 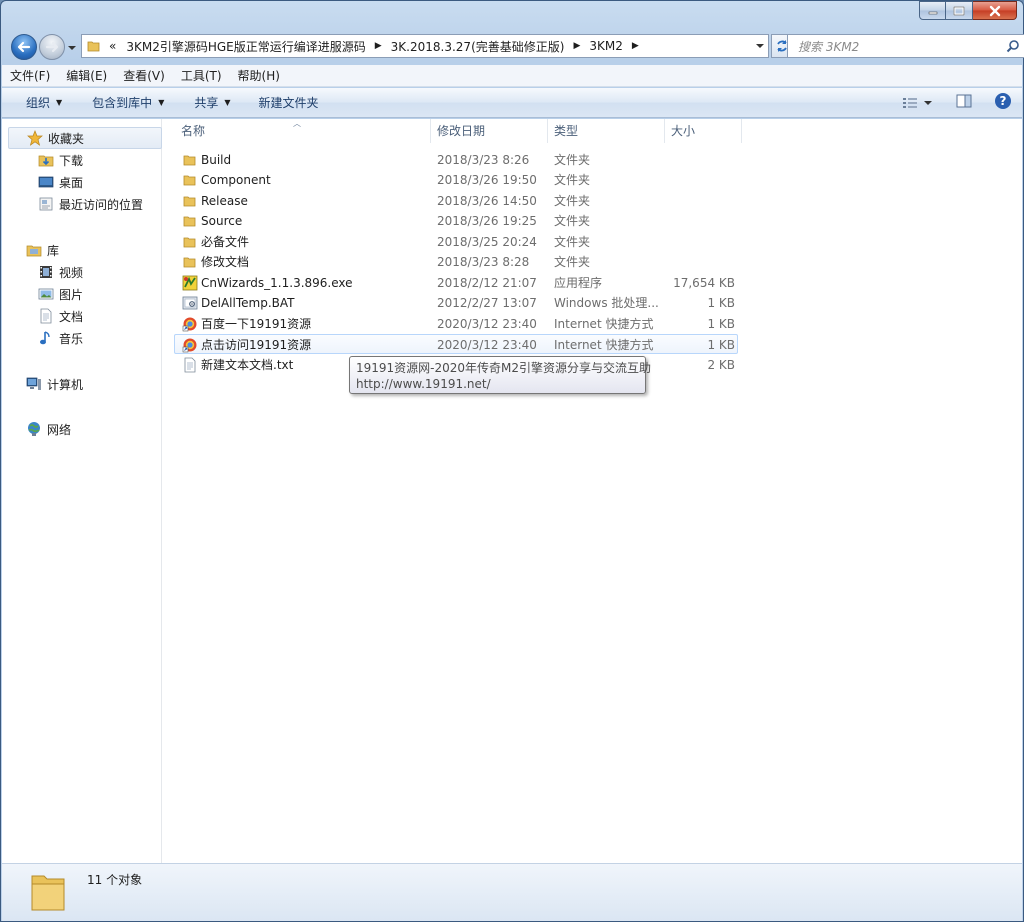 I want to click on maximize-button, so click(x=959, y=10).